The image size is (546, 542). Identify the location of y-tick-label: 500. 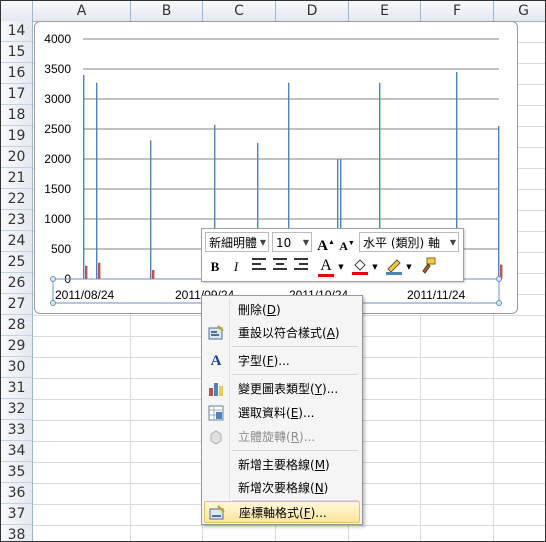
(61, 249).